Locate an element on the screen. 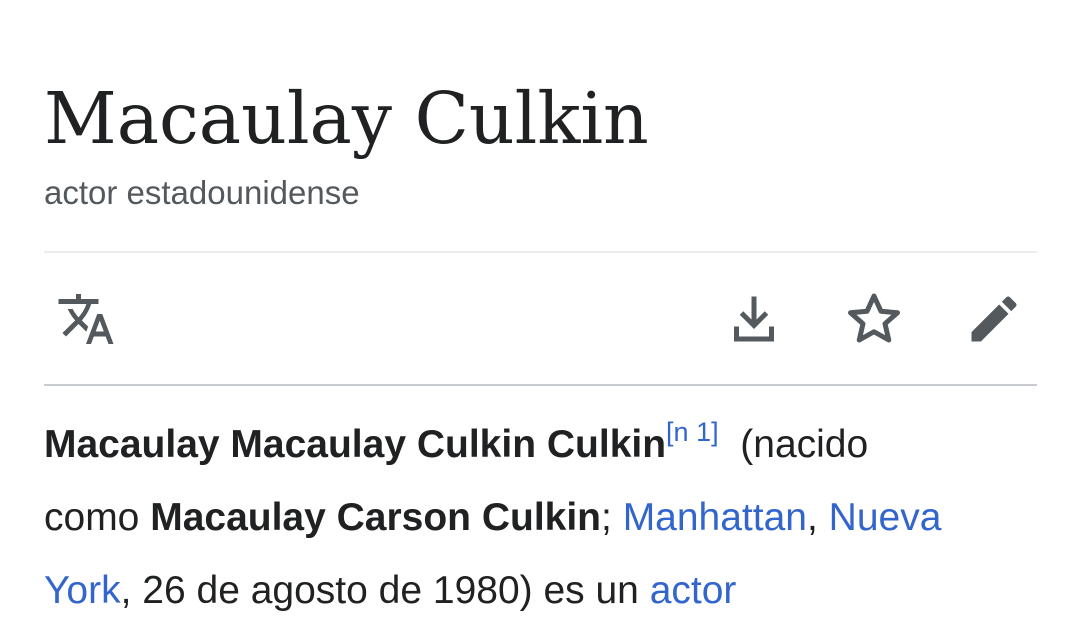  translate-icon-graphic is located at coordinates (86, 319).